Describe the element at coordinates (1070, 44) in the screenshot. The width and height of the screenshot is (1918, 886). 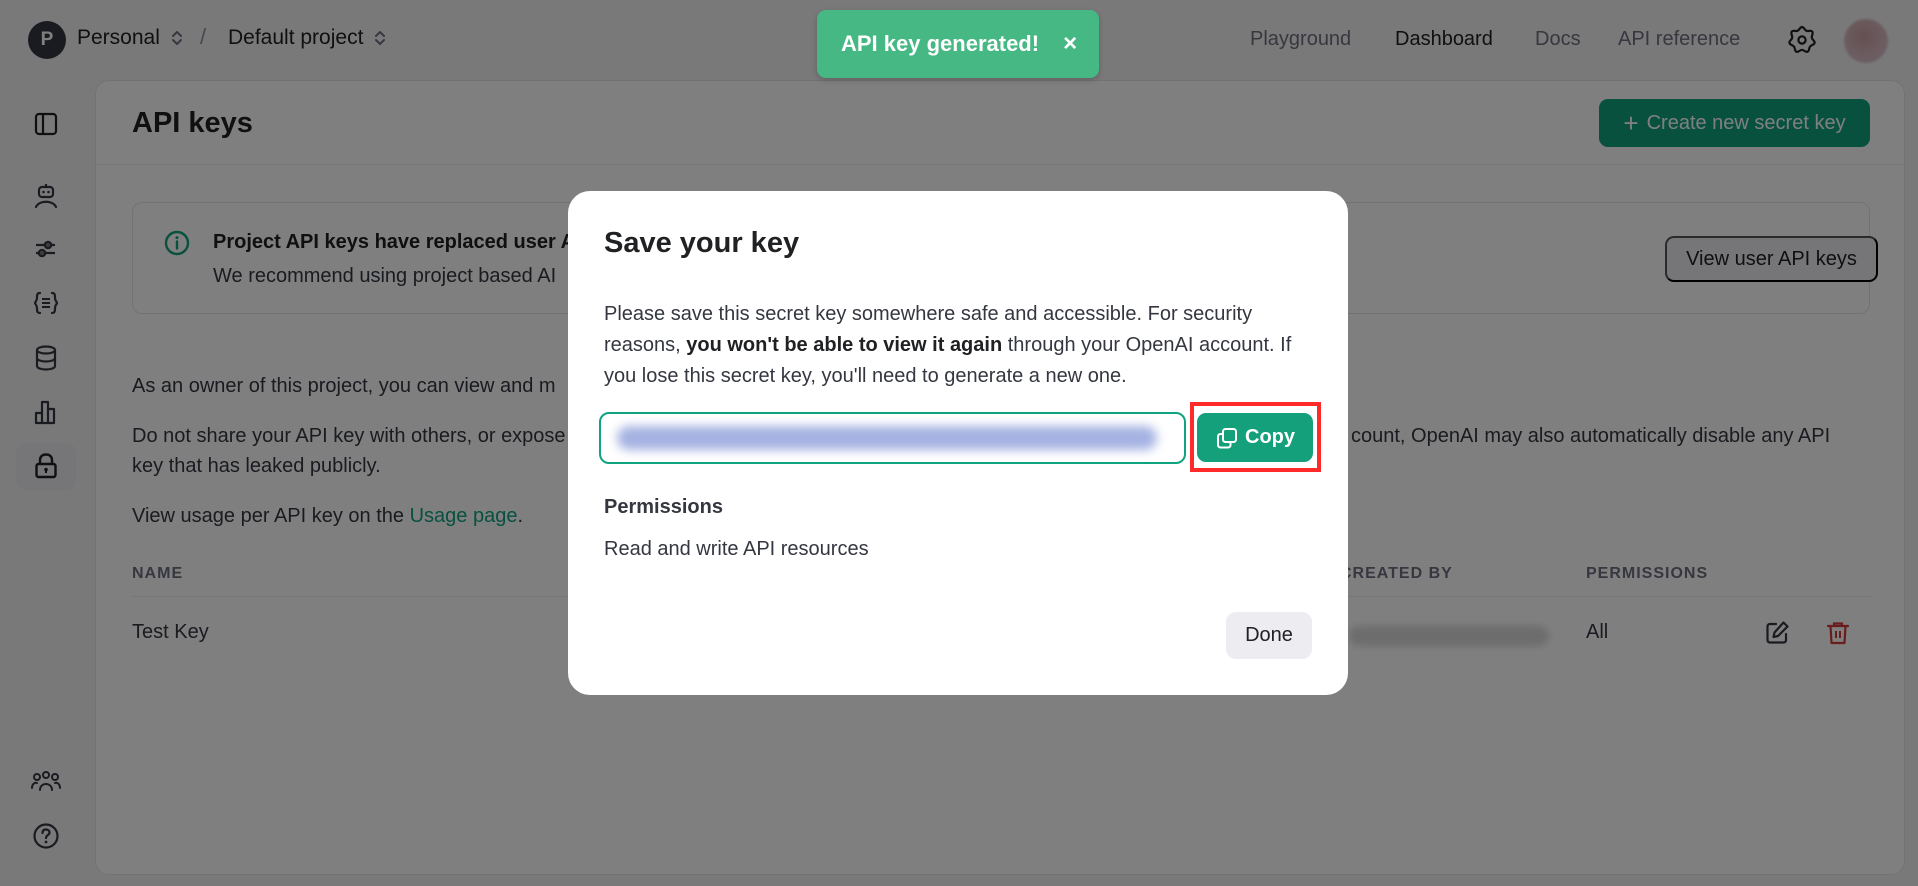
I see `toast-close-icon: ×` at that location.